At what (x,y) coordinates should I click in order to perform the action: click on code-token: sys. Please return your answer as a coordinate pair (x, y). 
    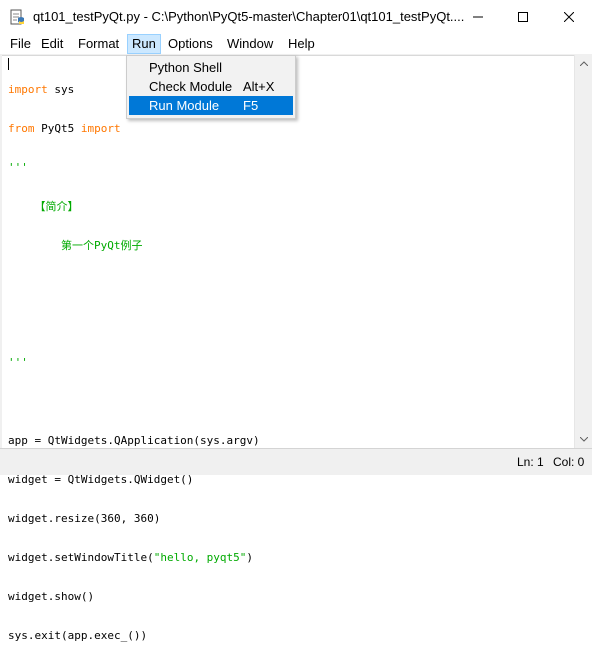
    Looking at the image, I should click on (61, 89).